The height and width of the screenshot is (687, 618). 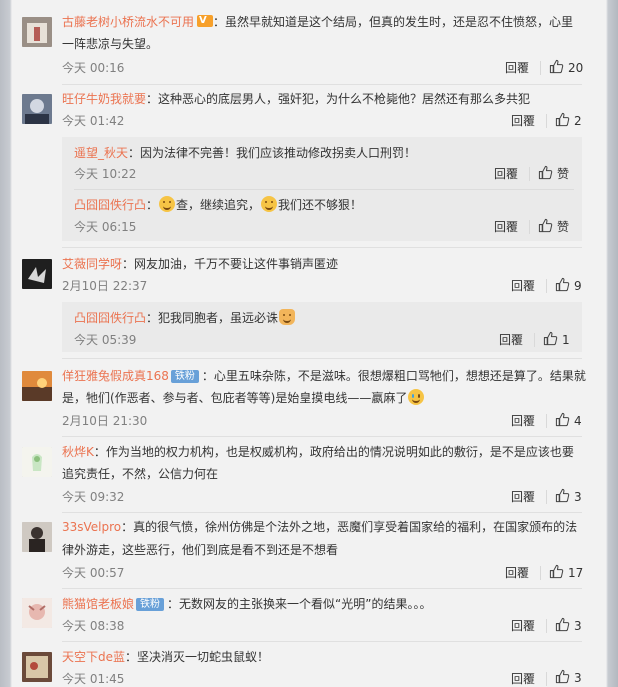 What do you see at coordinates (105, 227) in the screenshot?
I see `sub-reply-time: 今天 06:15` at bounding box center [105, 227].